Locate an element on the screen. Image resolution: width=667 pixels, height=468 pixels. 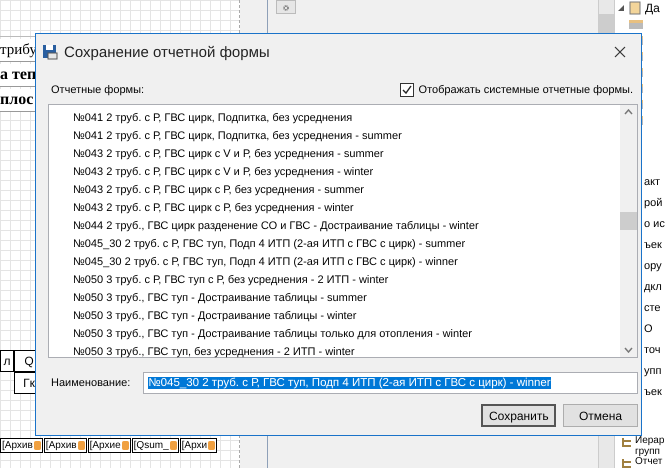
collapse-icon is located at coordinates (621, 8).